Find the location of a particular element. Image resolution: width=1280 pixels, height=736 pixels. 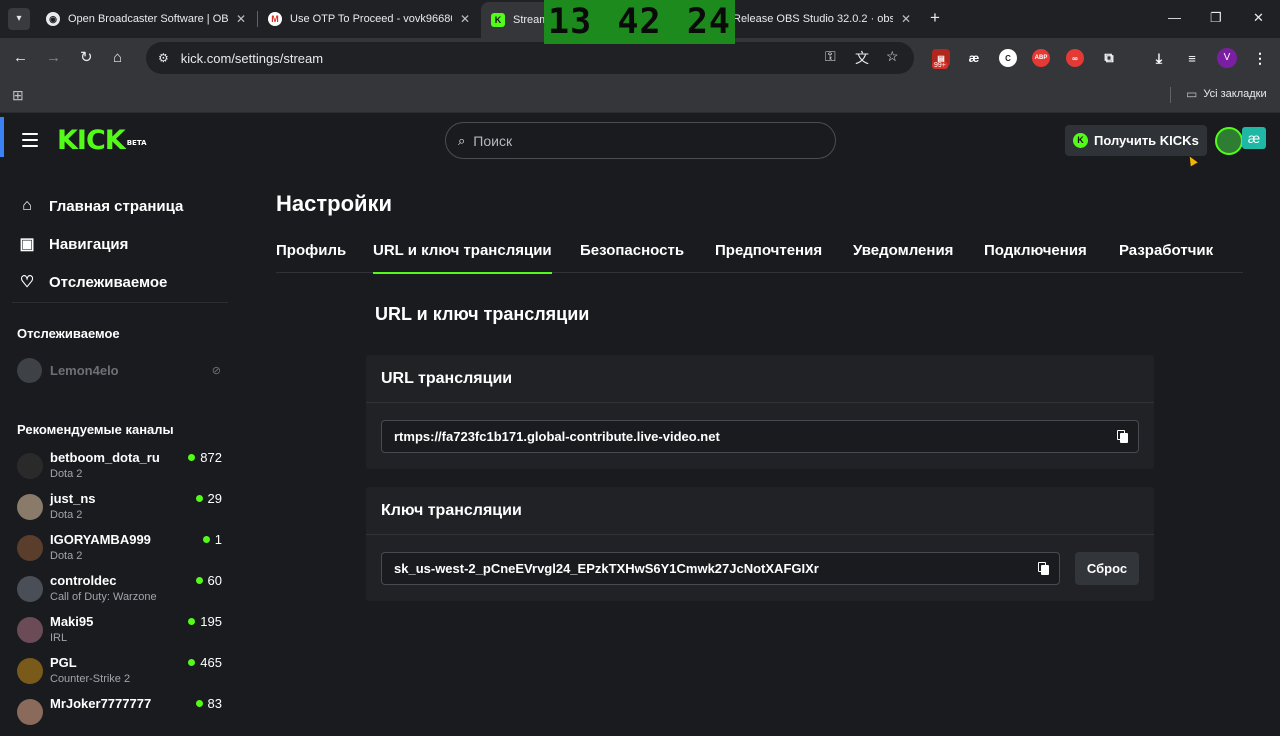

viewer-count: 60 is located at coordinates (208, 580).